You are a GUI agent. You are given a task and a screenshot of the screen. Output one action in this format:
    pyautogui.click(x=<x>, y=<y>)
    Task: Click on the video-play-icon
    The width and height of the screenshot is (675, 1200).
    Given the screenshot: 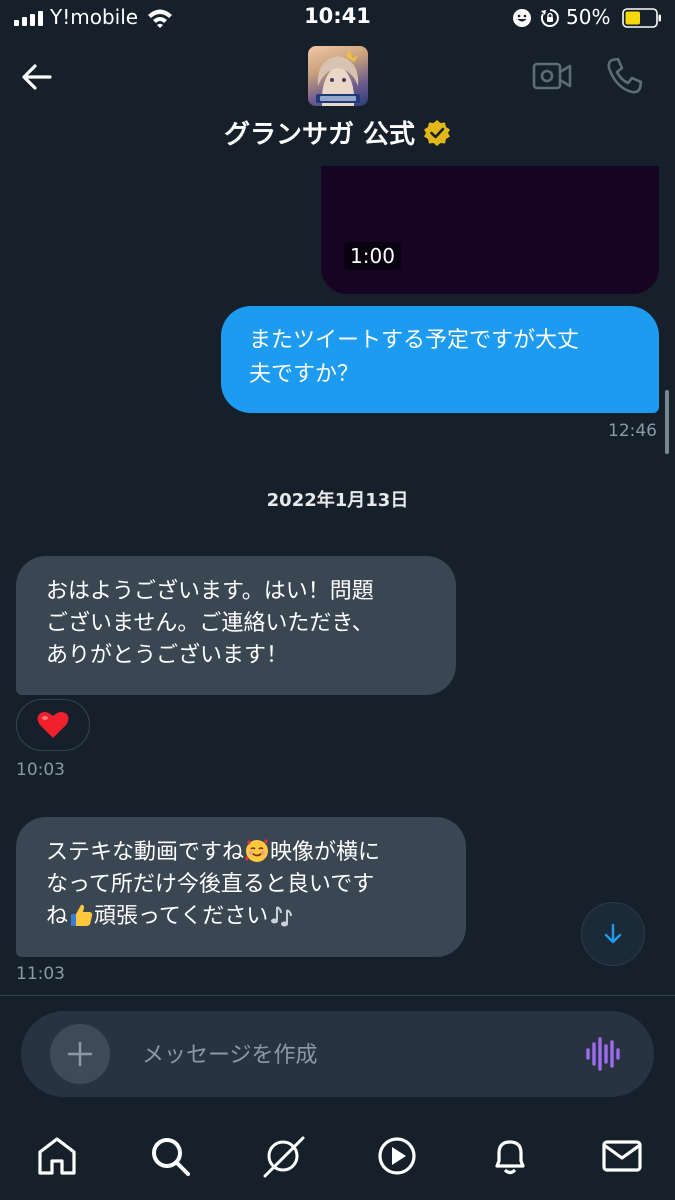 What is the action you would take?
    pyautogui.click(x=397, y=1156)
    